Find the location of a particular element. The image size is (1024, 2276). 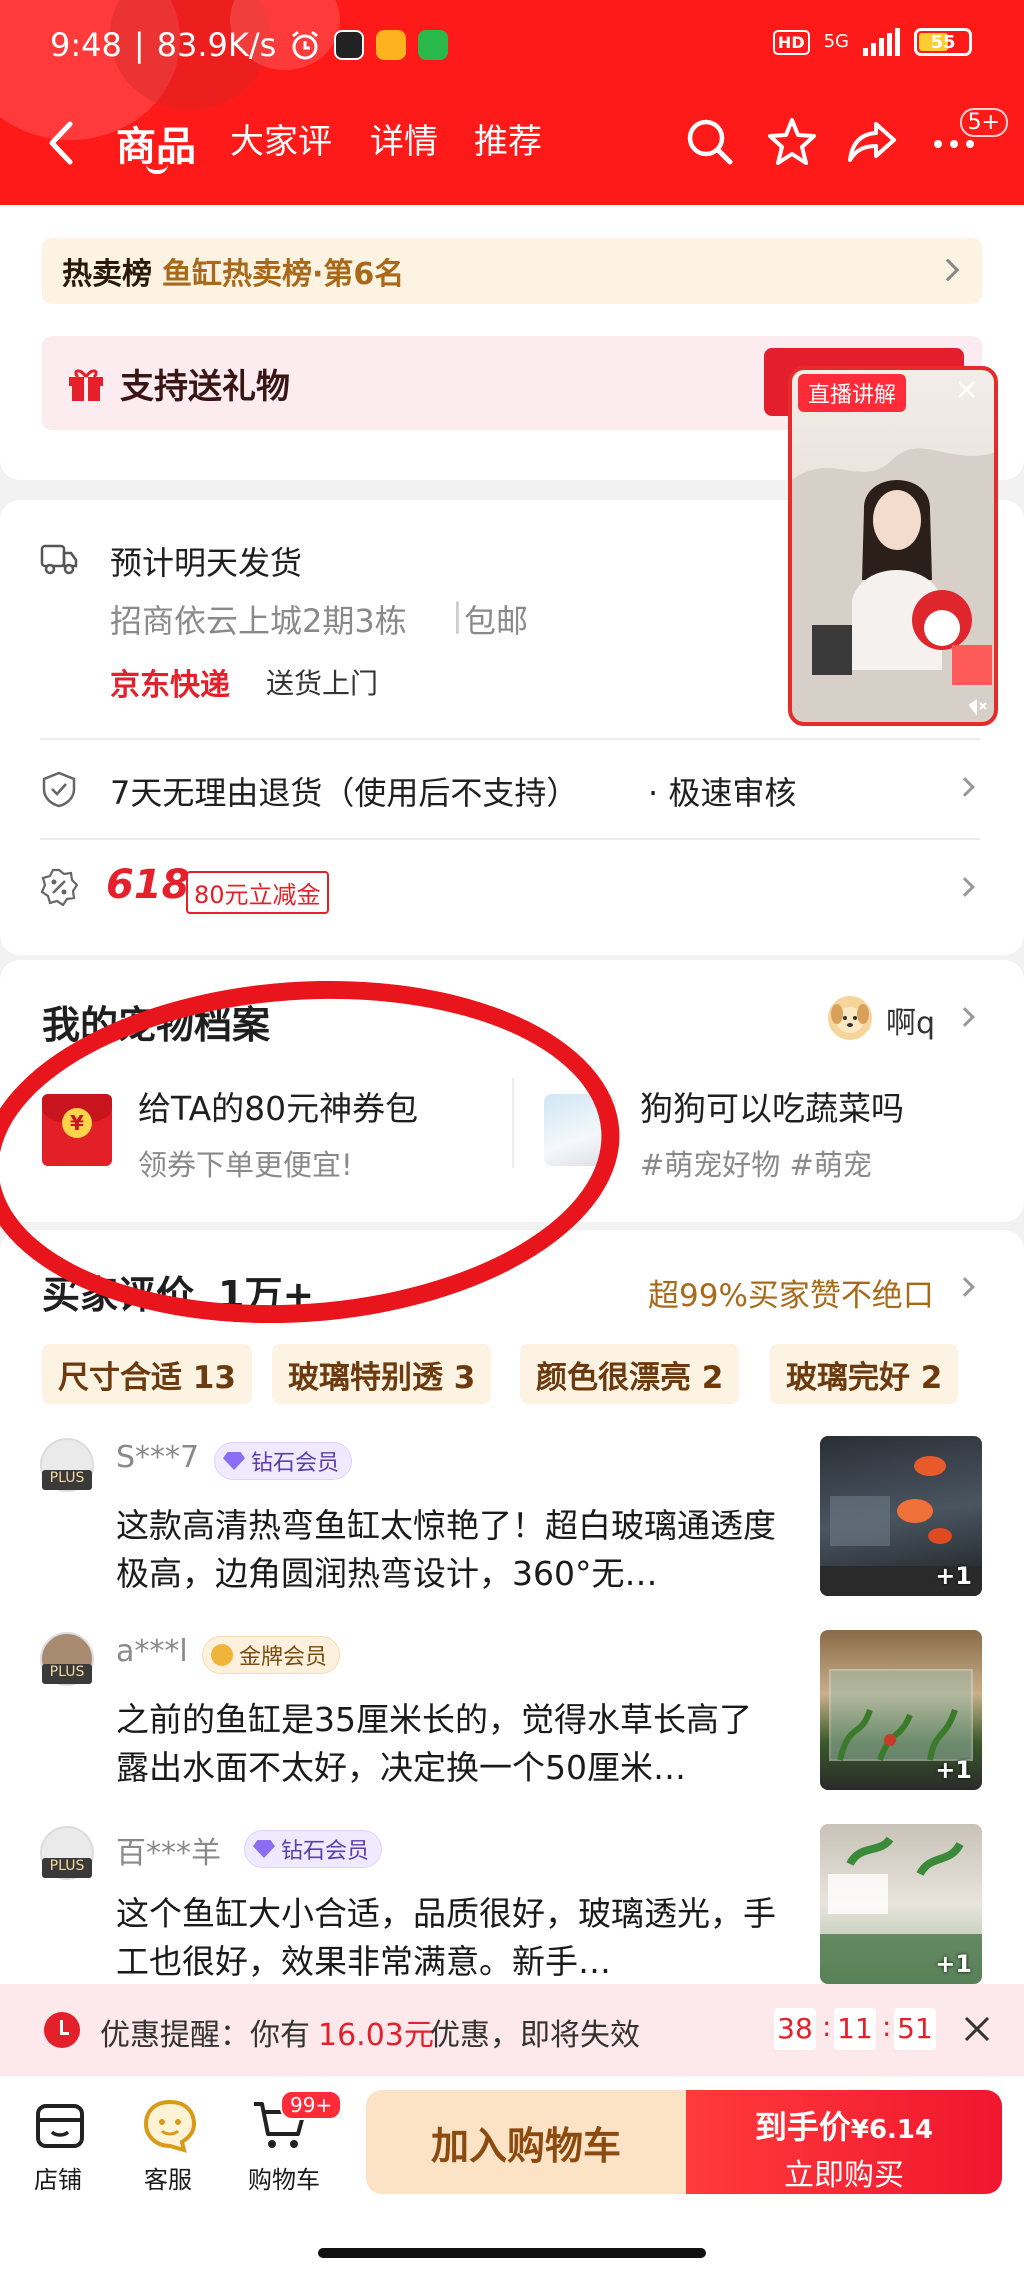

pet-article-tags: #萌宠好物 #萌宠 is located at coordinates (756, 1165).